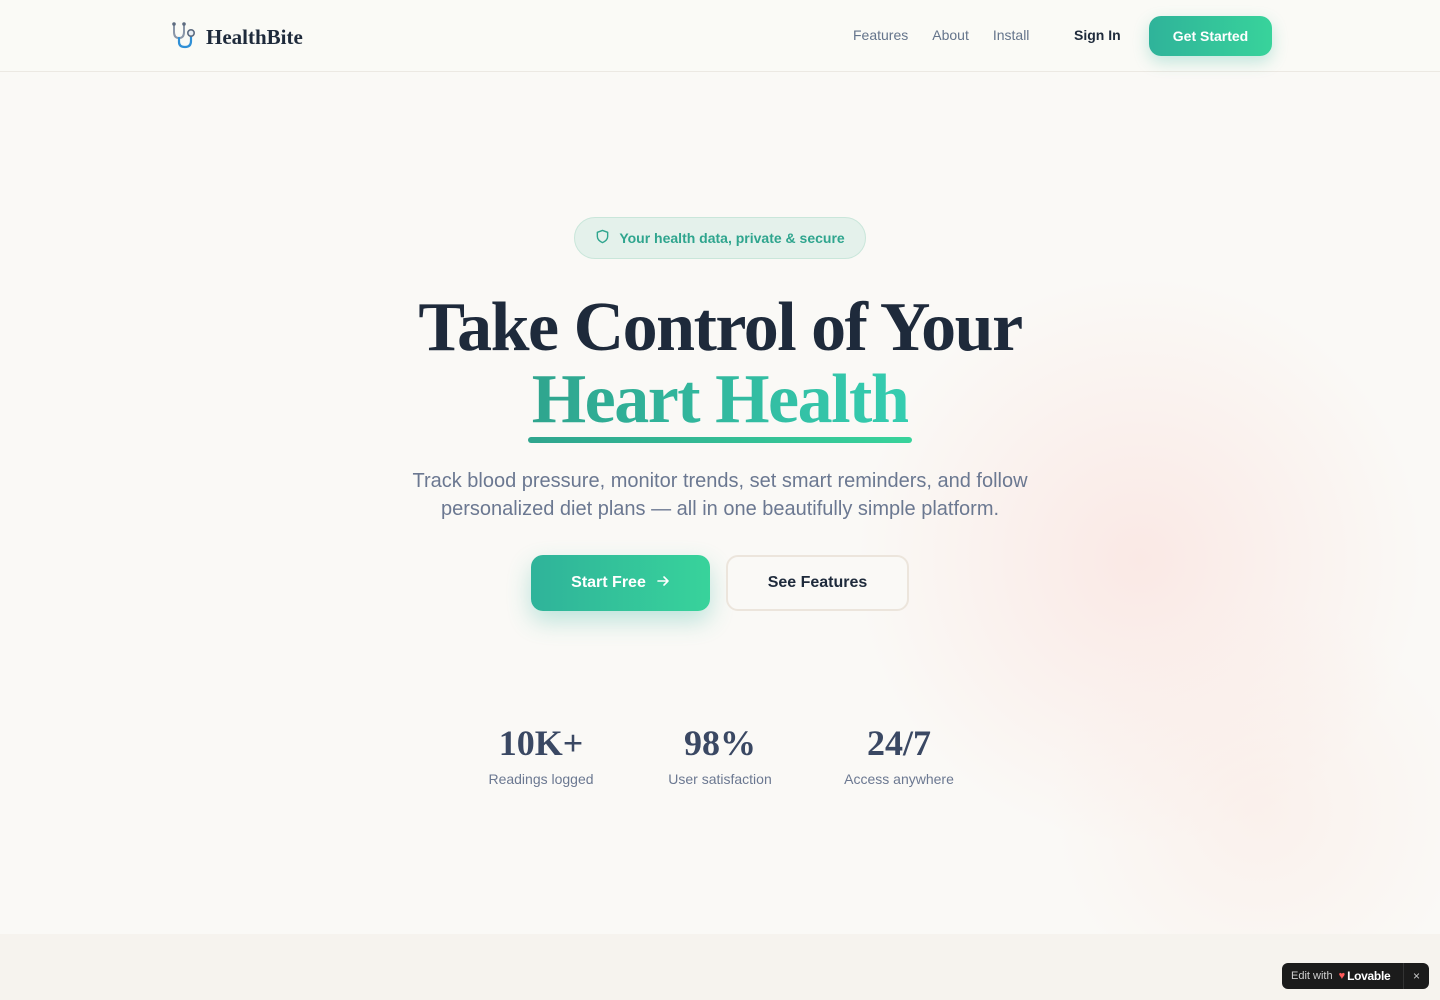 The height and width of the screenshot is (1000, 1440). Describe the element at coordinates (720, 327) in the screenshot. I see `hero-title-line1: Take Control of Your` at that location.